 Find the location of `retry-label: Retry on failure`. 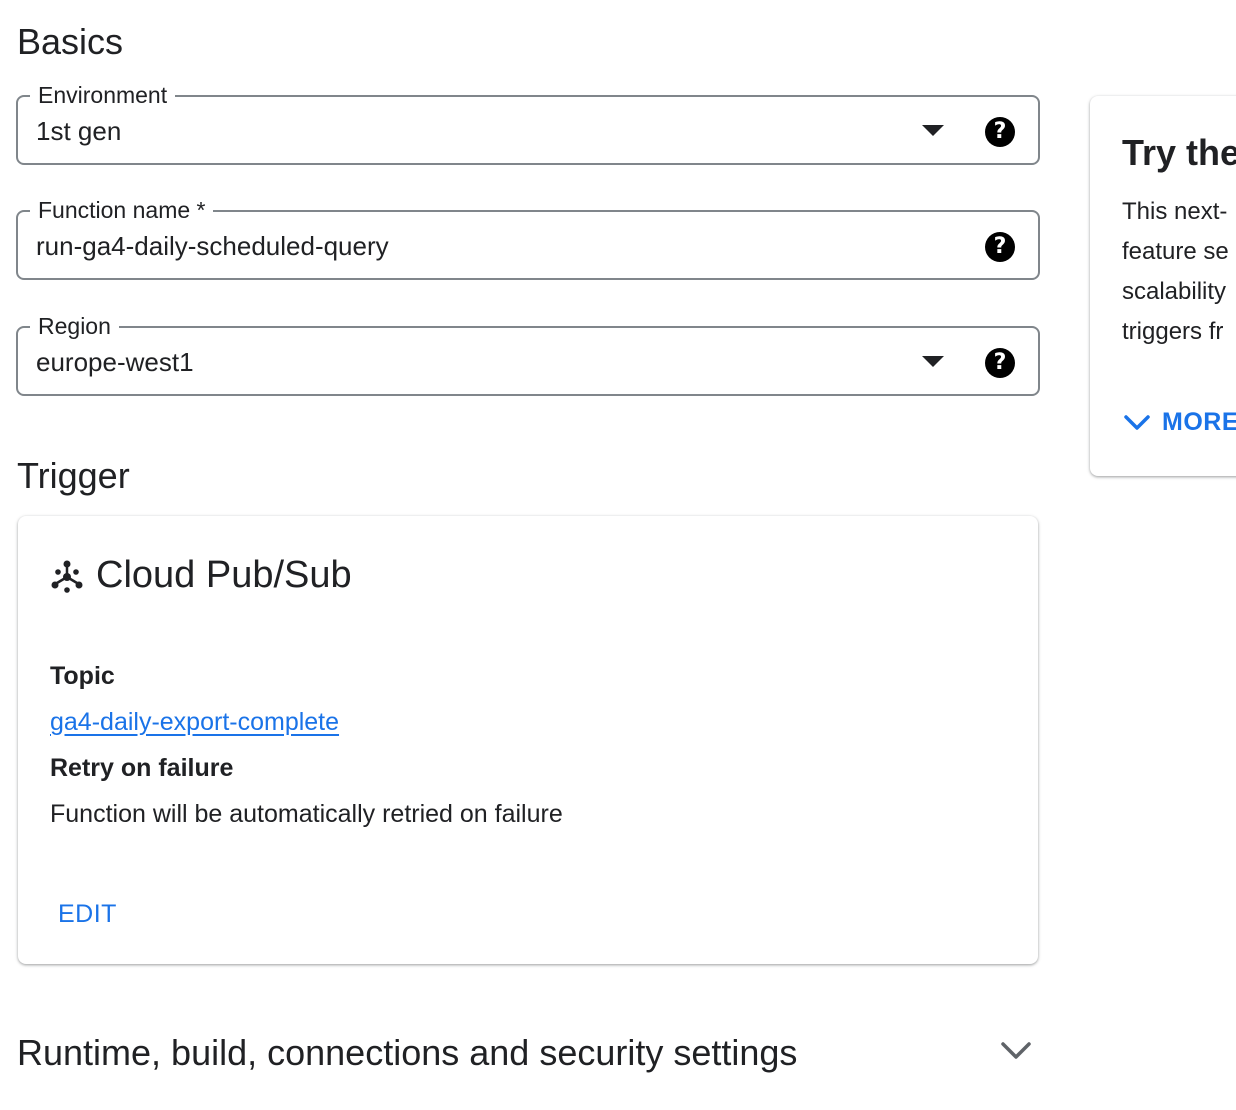

retry-label: Retry on failure is located at coordinates (142, 768).